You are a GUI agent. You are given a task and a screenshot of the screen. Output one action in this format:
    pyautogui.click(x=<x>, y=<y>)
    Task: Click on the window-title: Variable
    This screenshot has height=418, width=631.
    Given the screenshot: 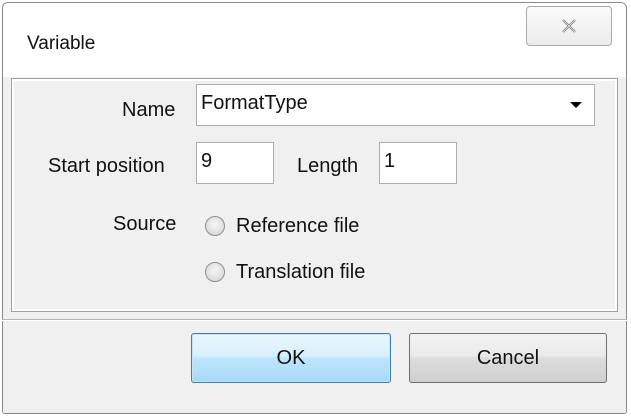 What is the action you would take?
    pyautogui.click(x=61, y=43)
    